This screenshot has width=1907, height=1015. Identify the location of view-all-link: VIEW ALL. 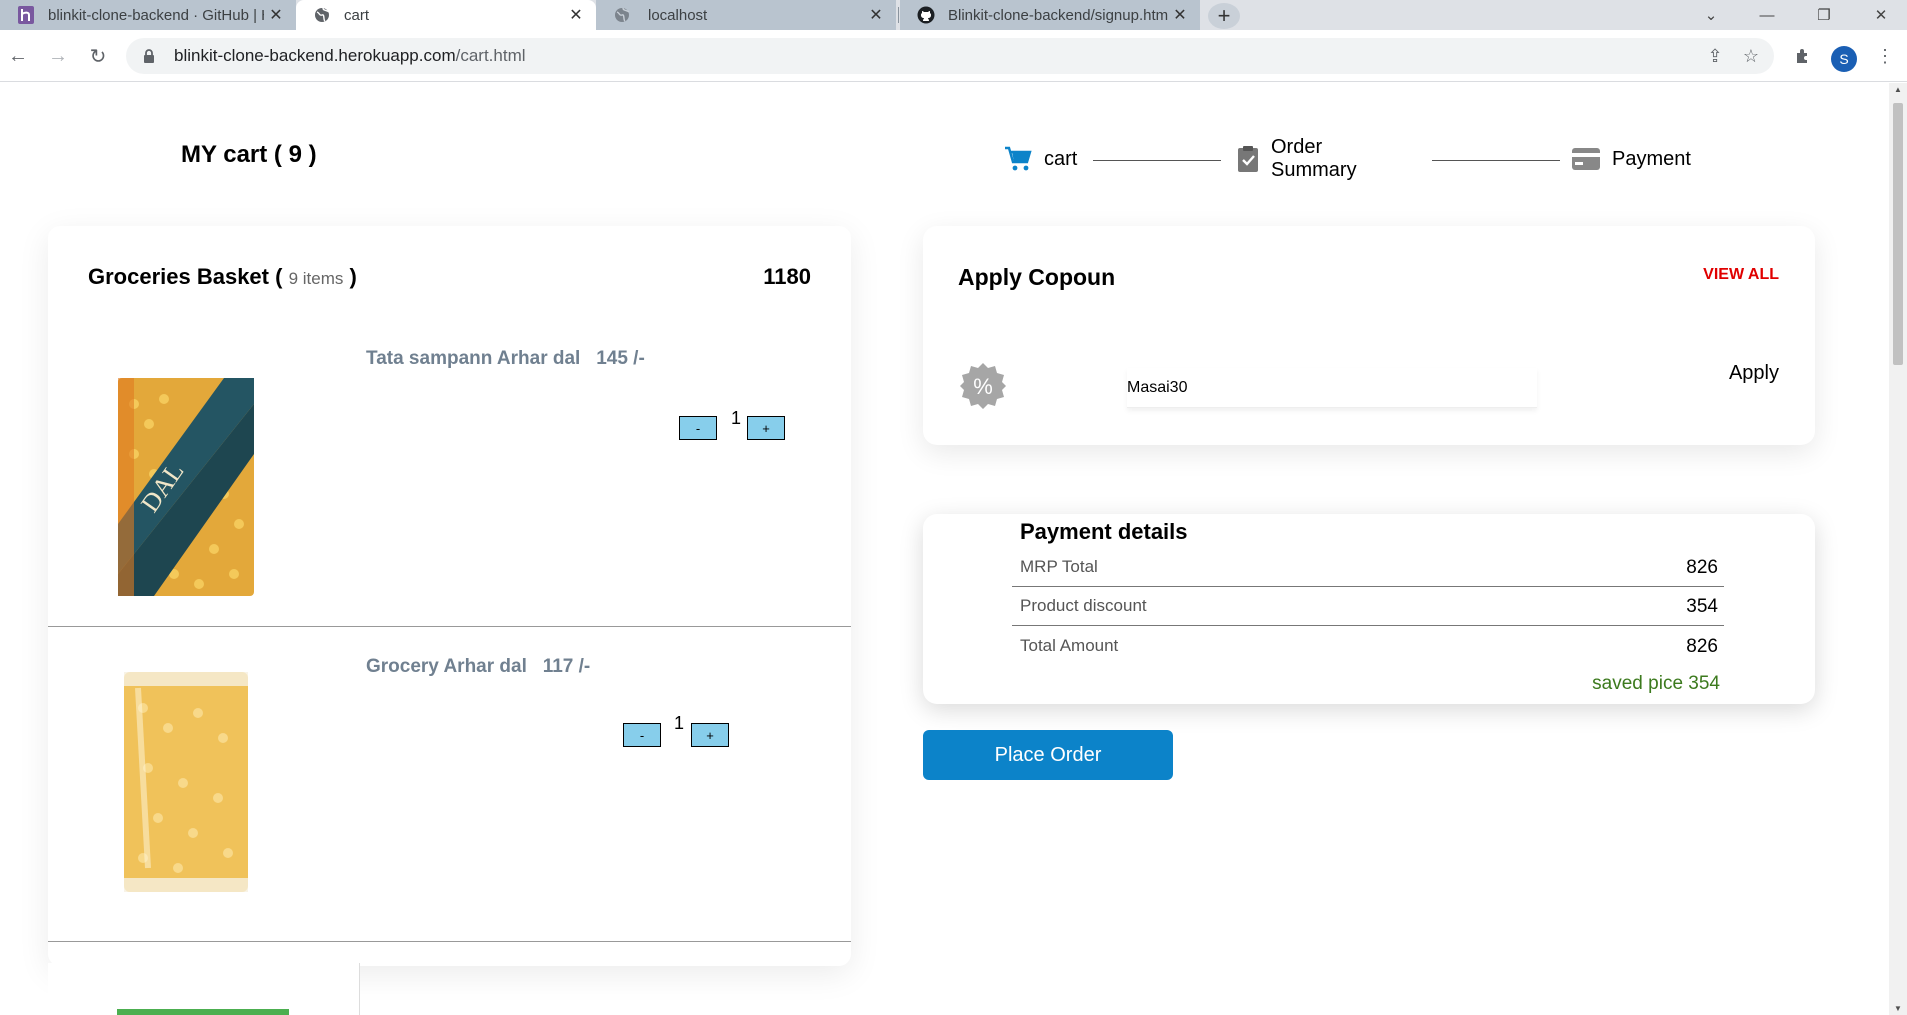
(1741, 275).